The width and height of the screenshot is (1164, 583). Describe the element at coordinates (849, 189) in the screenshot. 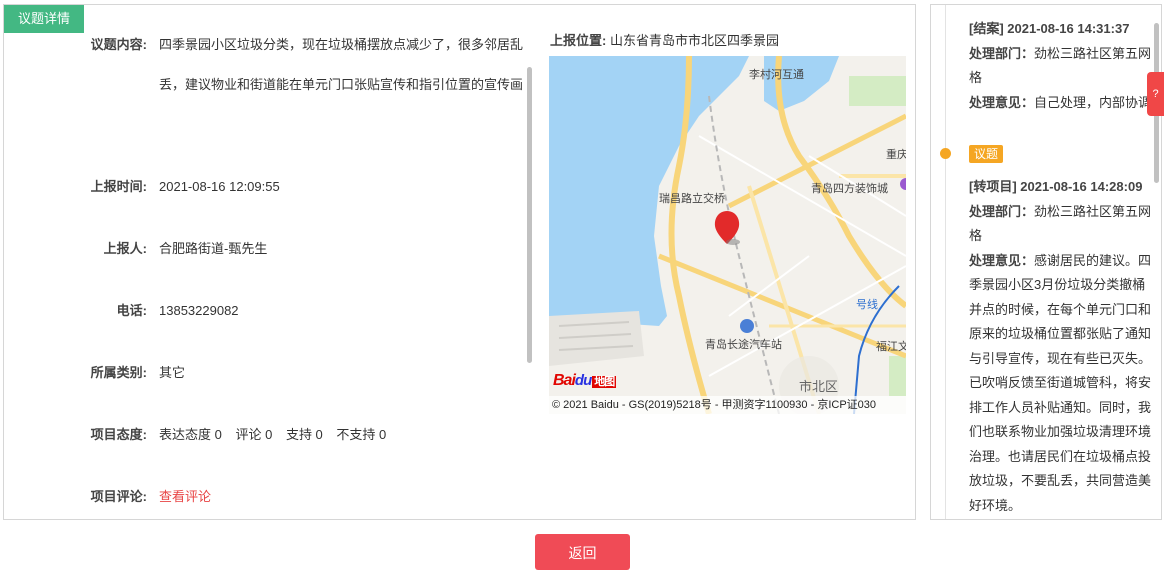

I see `map-label-sifang: 青岛四方装饰城` at that location.